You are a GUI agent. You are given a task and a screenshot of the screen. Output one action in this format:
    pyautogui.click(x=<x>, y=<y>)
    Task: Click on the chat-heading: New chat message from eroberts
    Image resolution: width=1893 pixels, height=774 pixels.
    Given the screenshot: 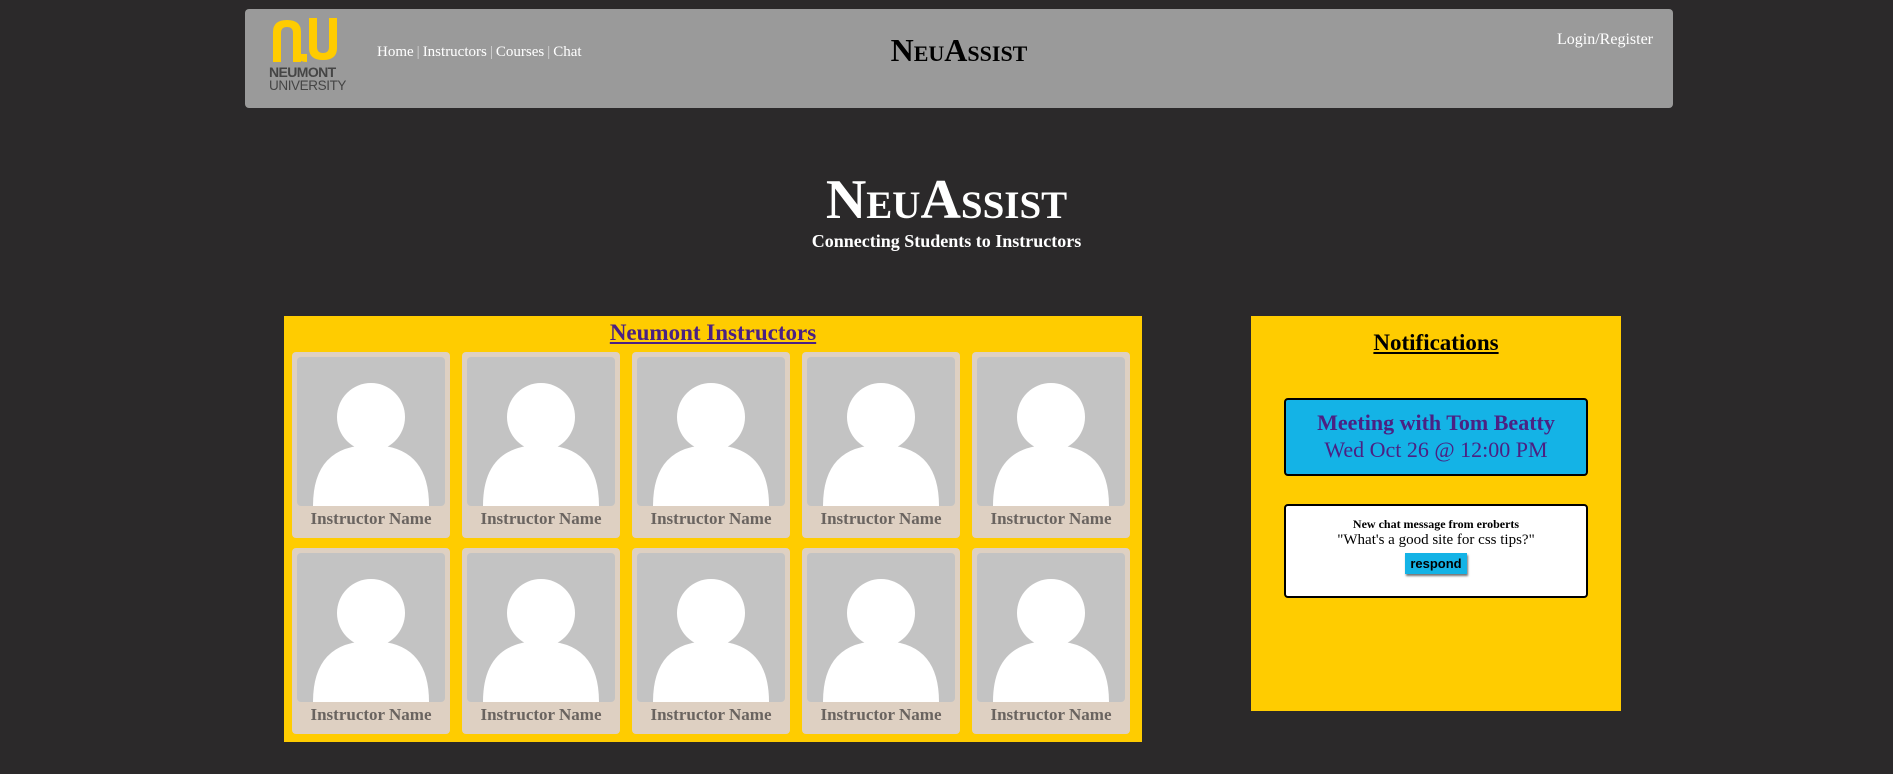 What is the action you would take?
    pyautogui.click(x=1436, y=524)
    